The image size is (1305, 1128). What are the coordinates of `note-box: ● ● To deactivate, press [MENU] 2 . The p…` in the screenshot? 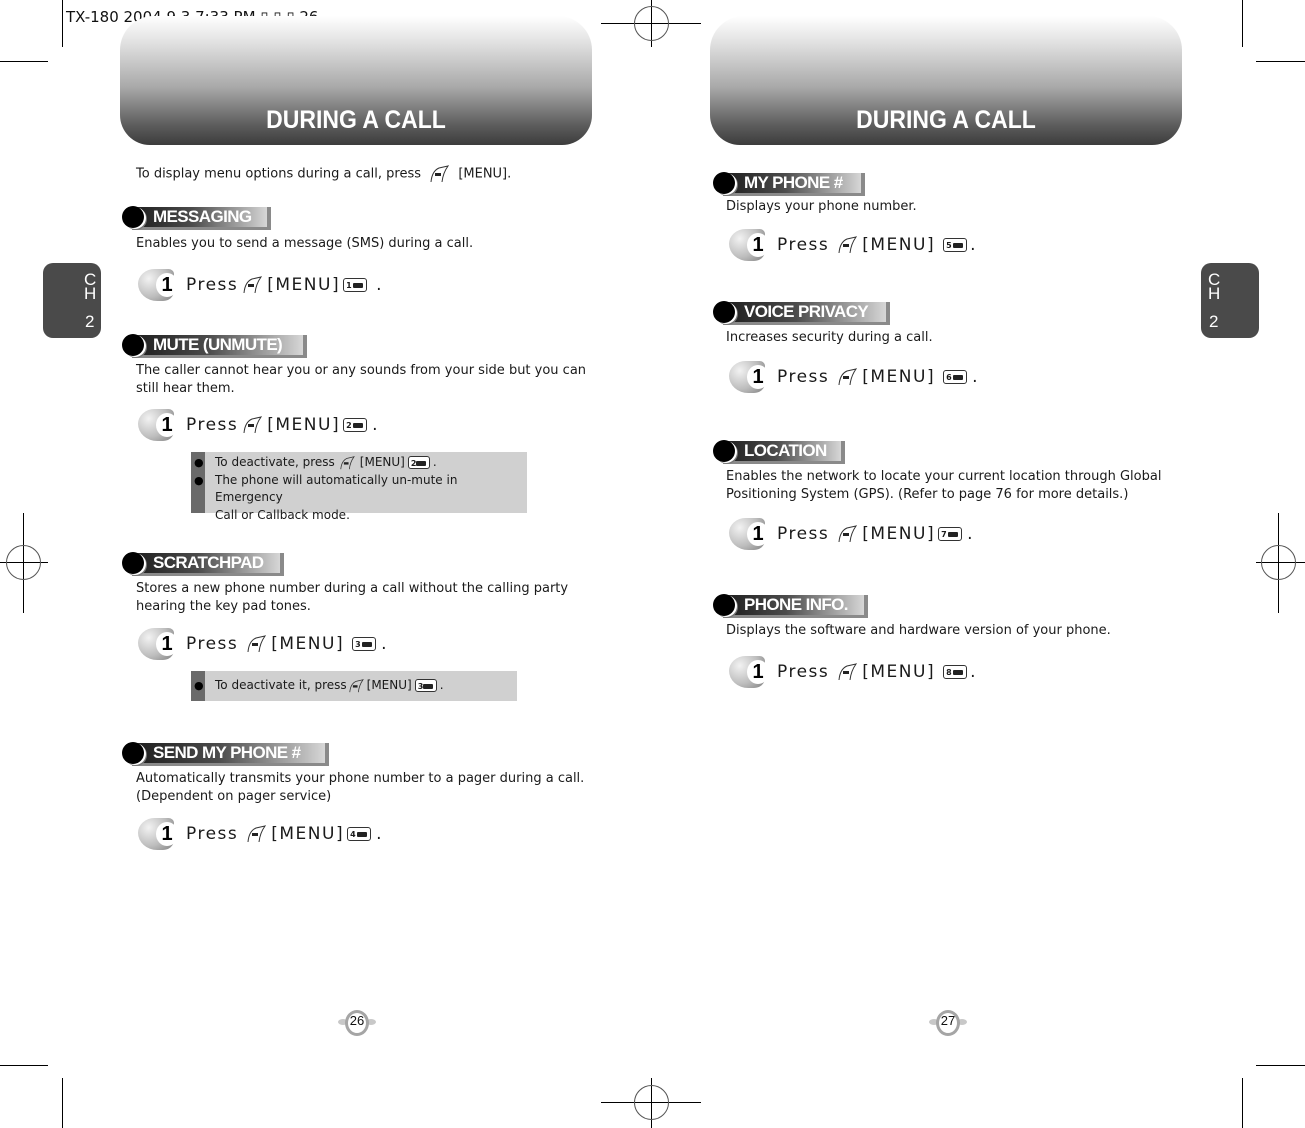 It's located at (359, 487).